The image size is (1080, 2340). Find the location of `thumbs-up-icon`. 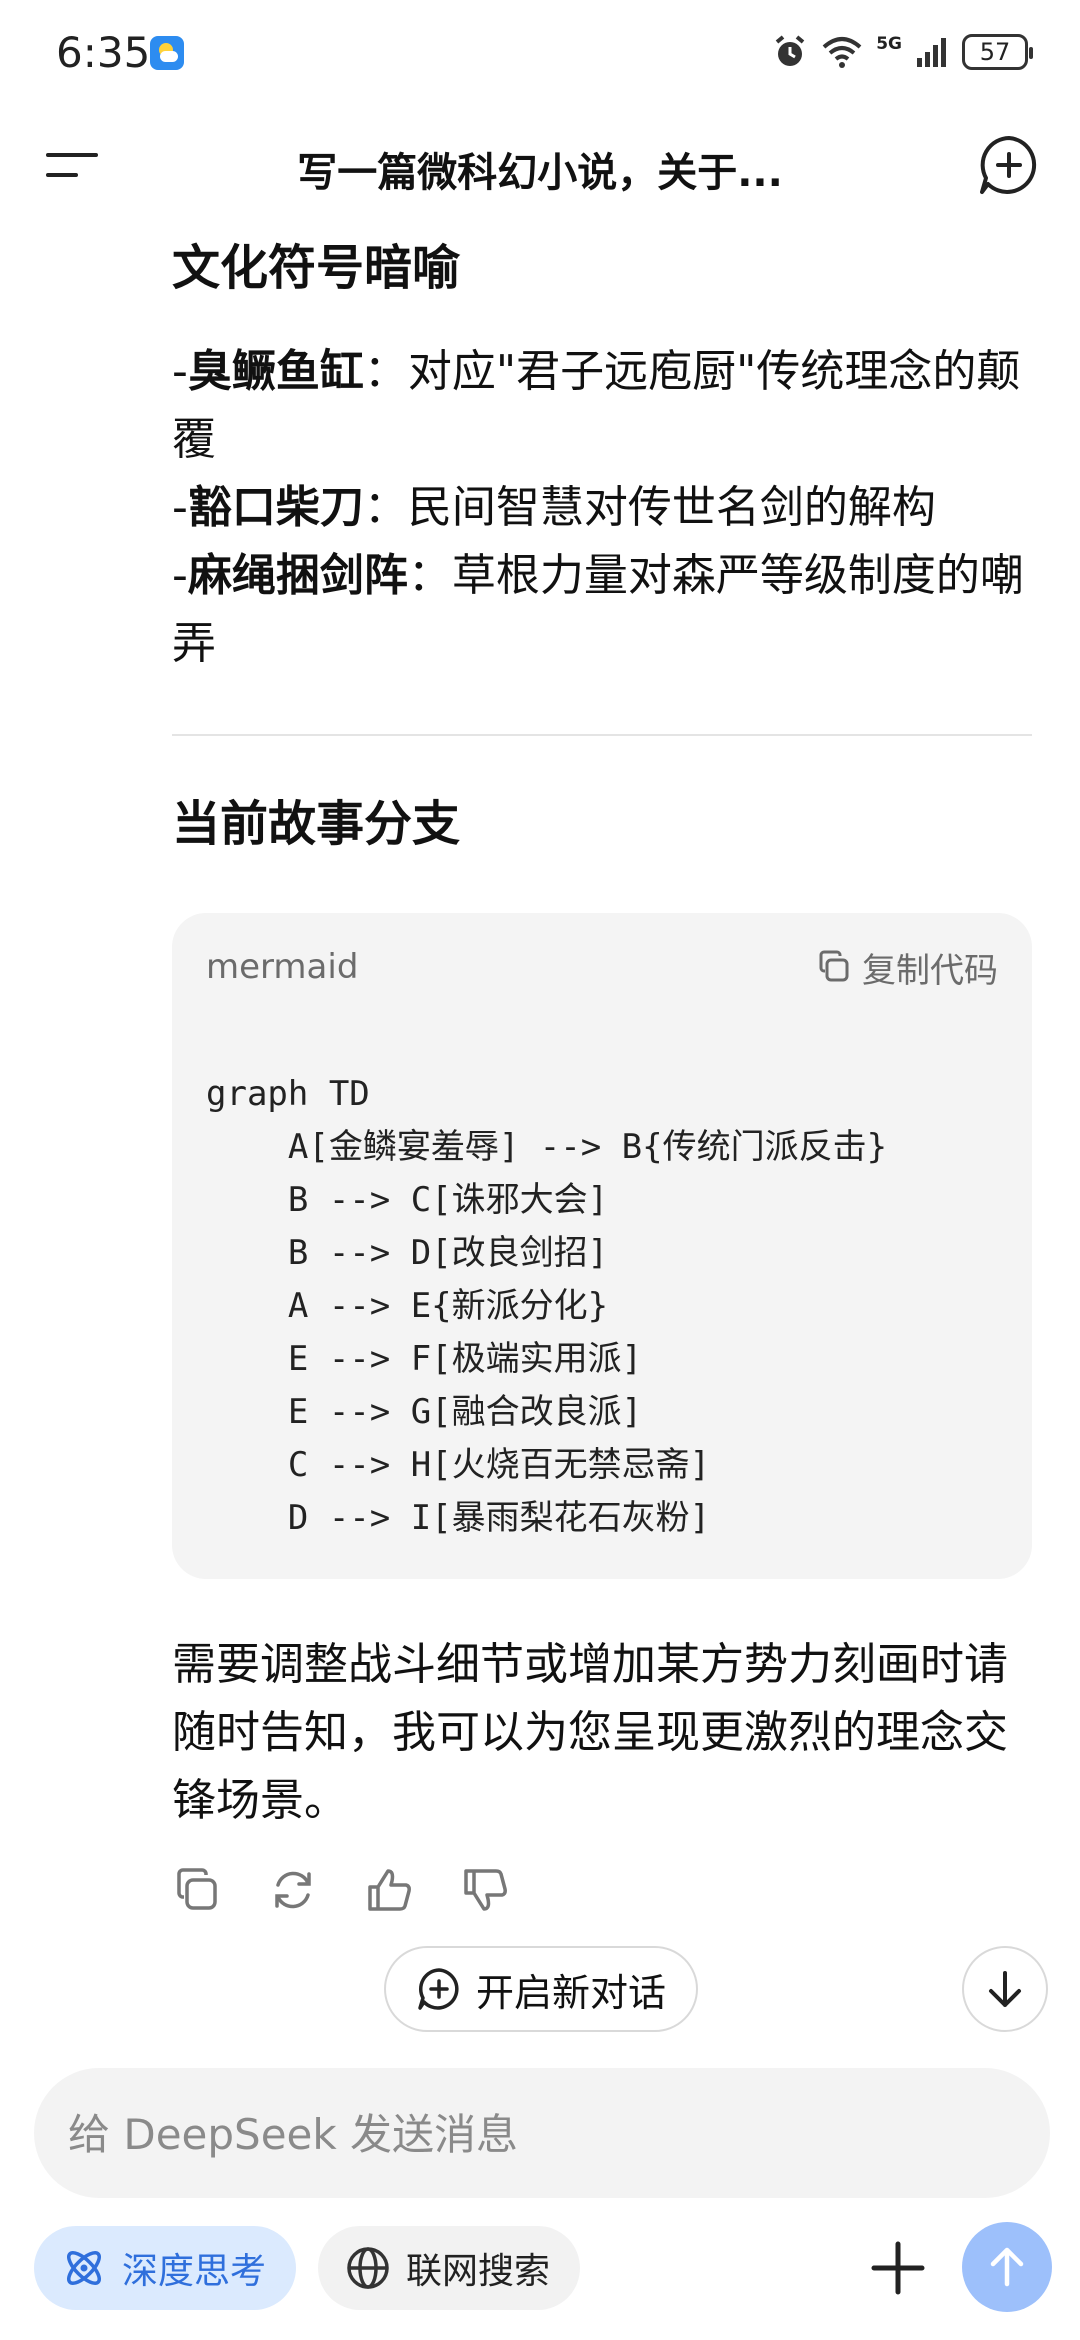

thumbs-up-icon is located at coordinates (389, 1890).